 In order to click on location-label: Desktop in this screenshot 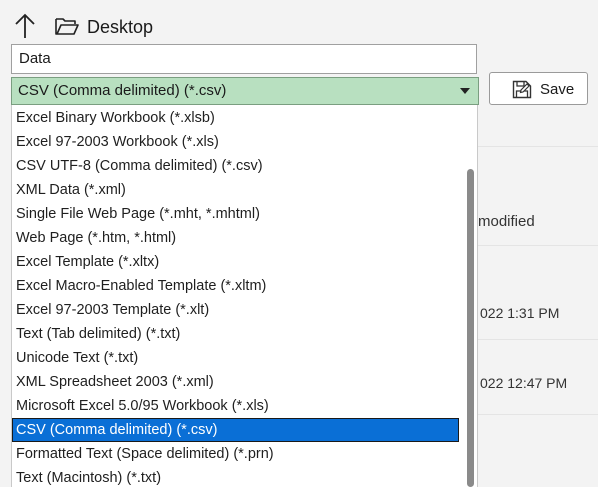, I will do `click(120, 27)`.